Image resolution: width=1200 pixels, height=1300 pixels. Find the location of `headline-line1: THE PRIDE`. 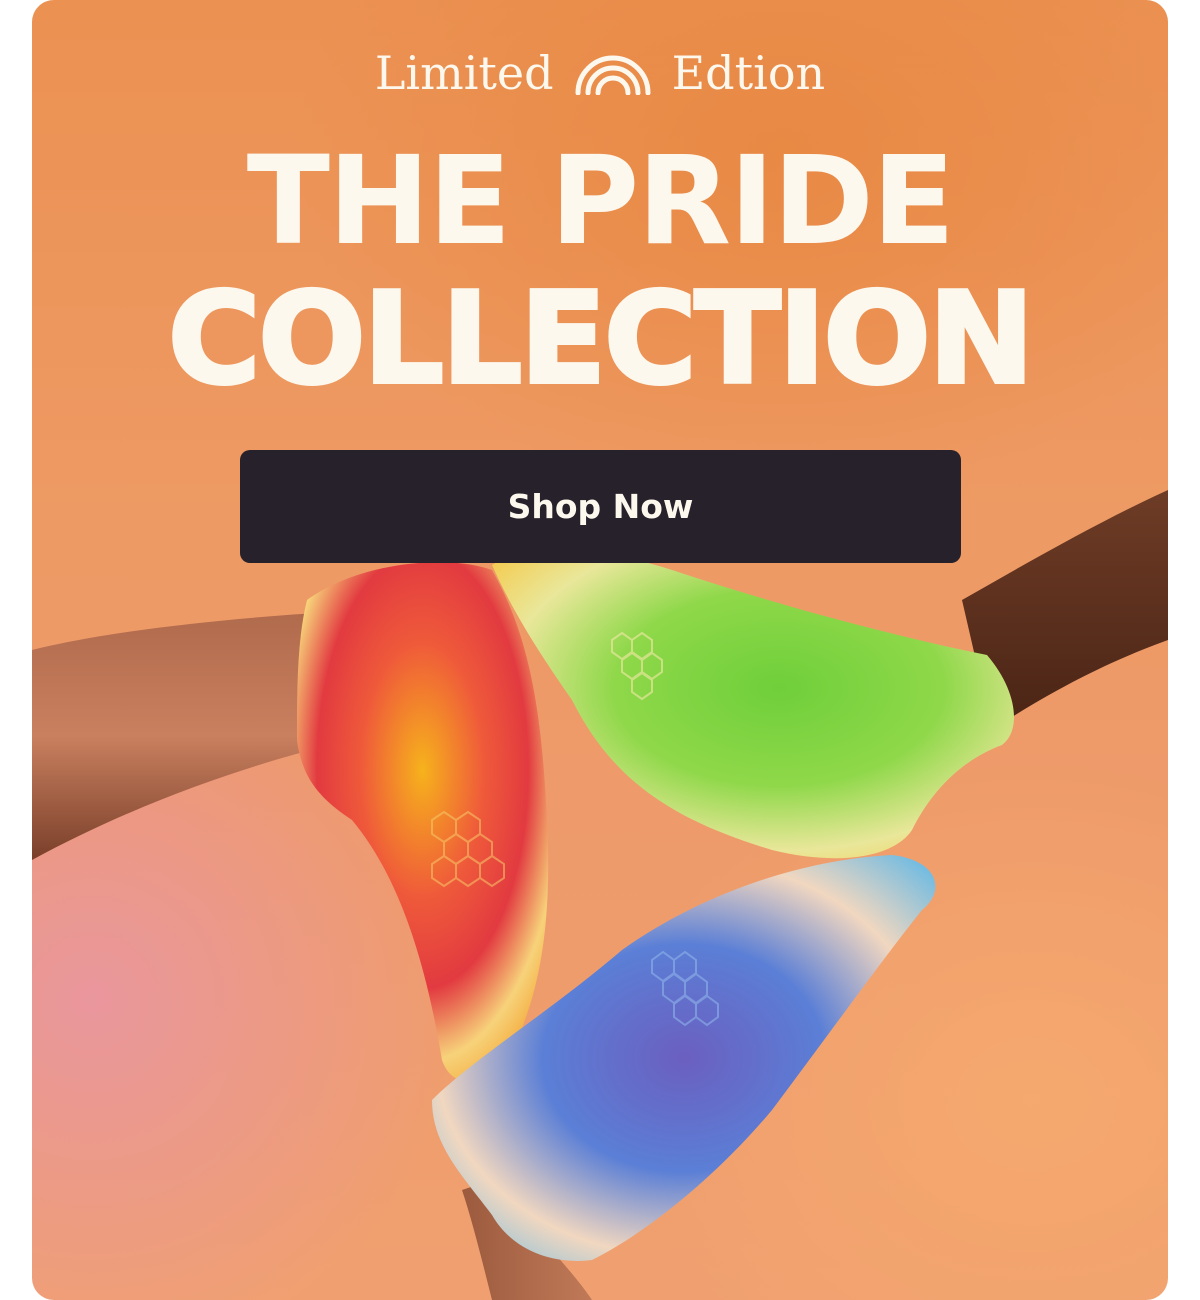

headline-line1: THE PRIDE is located at coordinates (601, 201).